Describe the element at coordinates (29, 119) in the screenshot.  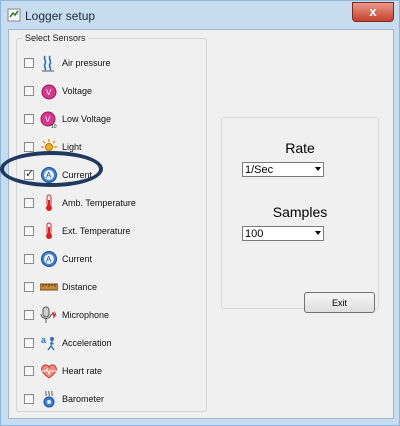
I see `checkbox-low-voltage` at that location.